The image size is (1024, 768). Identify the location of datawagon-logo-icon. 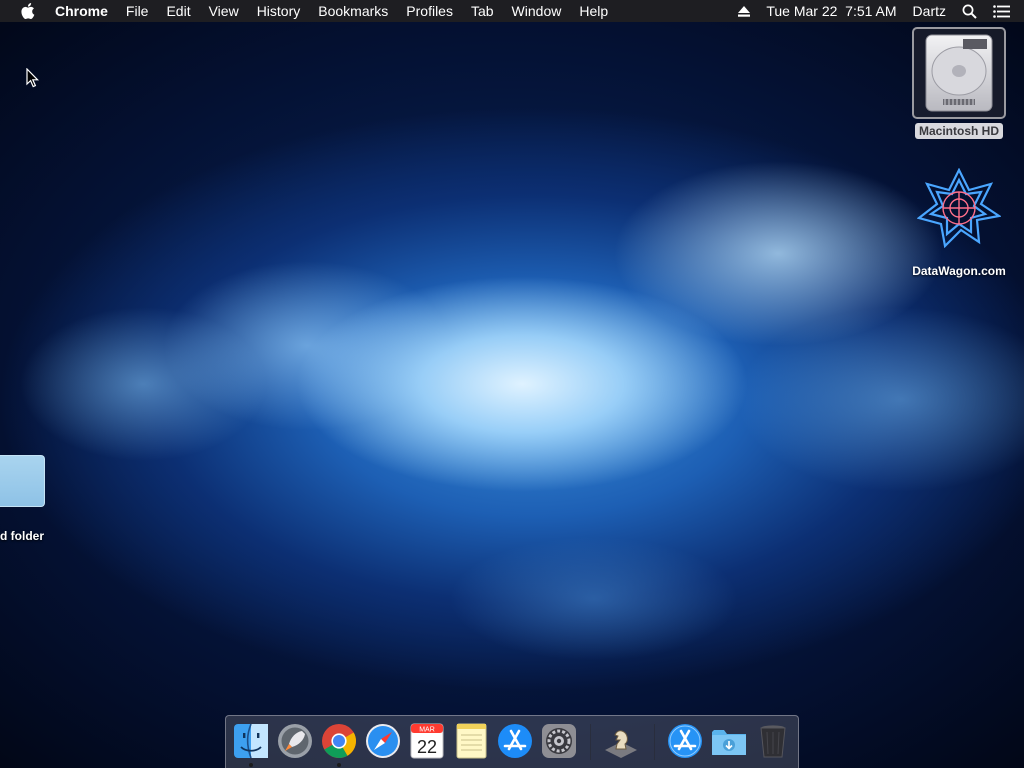
(959, 210).